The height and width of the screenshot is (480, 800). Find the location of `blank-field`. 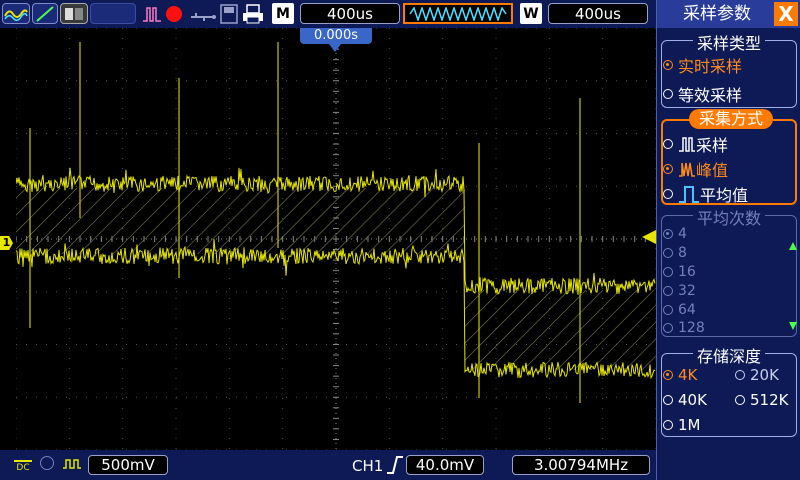

blank-field is located at coordinates (113, 13).